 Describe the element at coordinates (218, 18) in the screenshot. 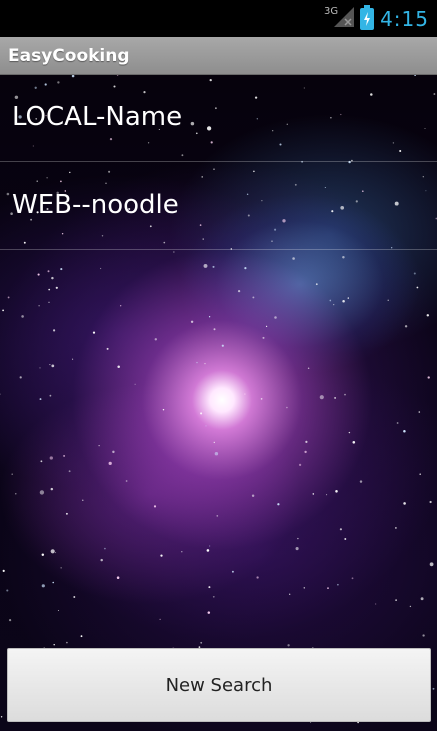

I see `status-bar: 3G 4:15` at that location.